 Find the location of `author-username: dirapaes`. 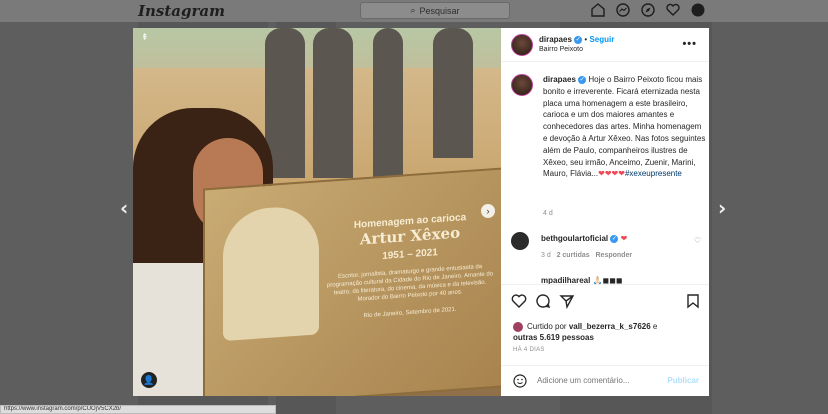

author-username: dirapaes is located at coordinates (555, 39).